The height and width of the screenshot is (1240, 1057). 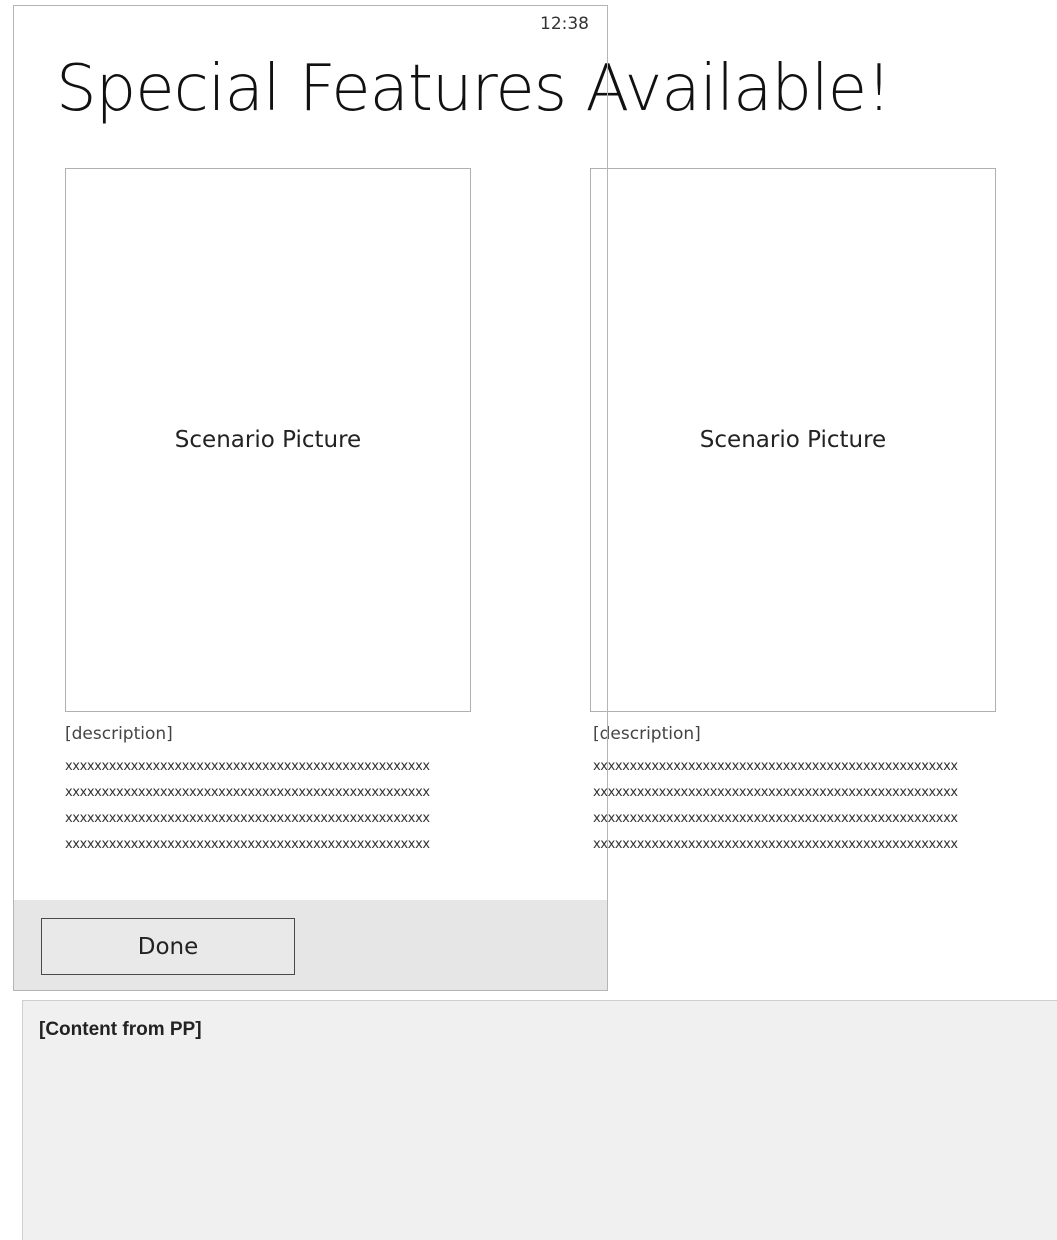 I want to click on done-button: Done, so click(x=168, y=946).